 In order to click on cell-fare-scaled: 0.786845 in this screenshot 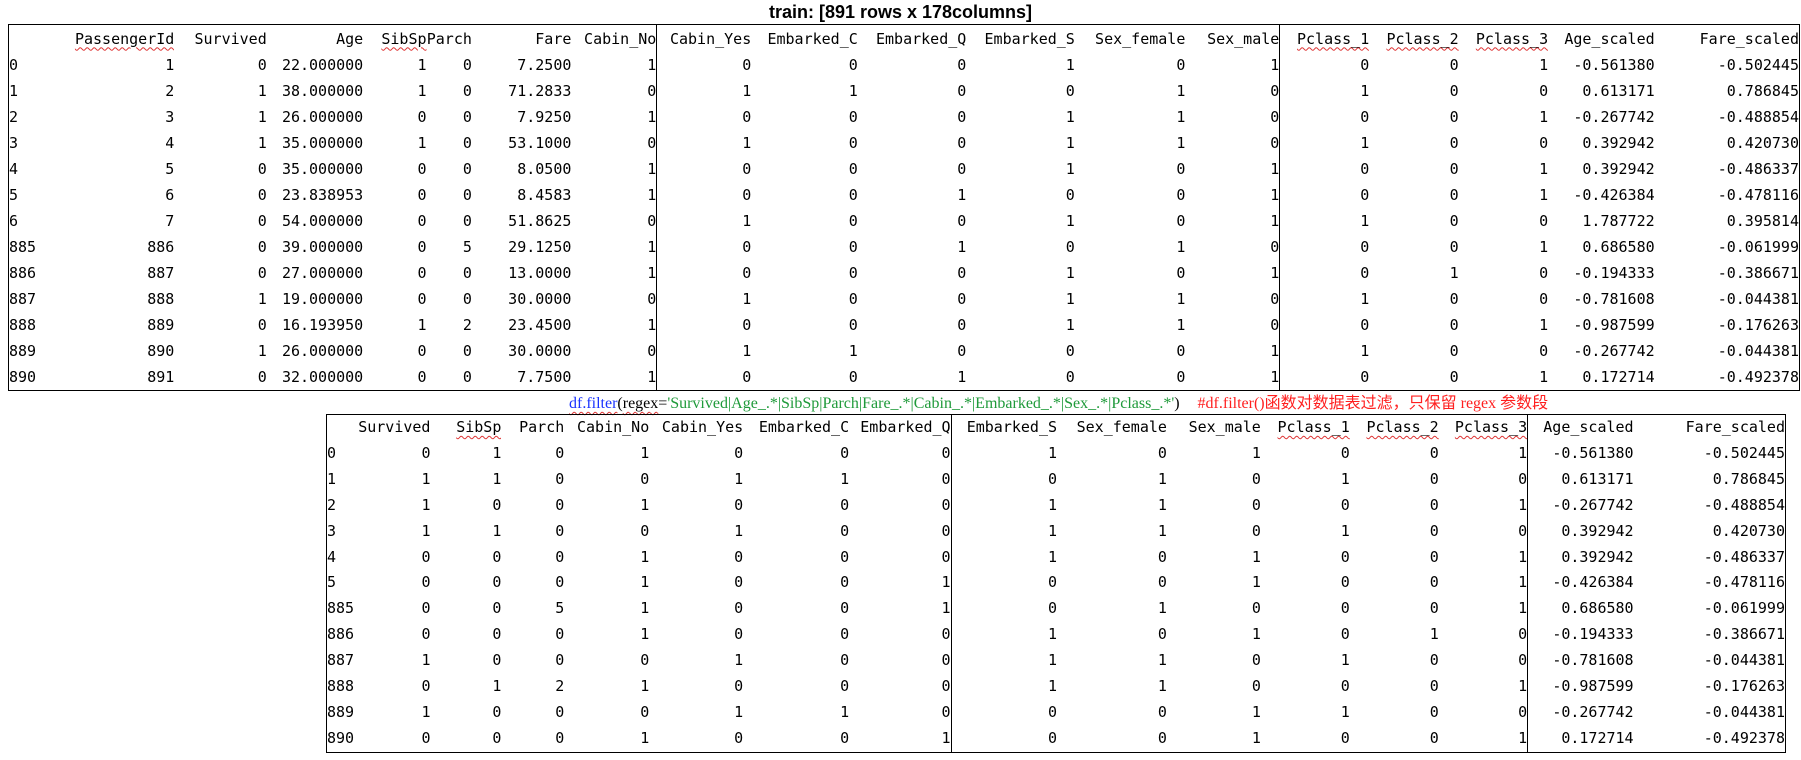, I will do `click(1748, 478)`.